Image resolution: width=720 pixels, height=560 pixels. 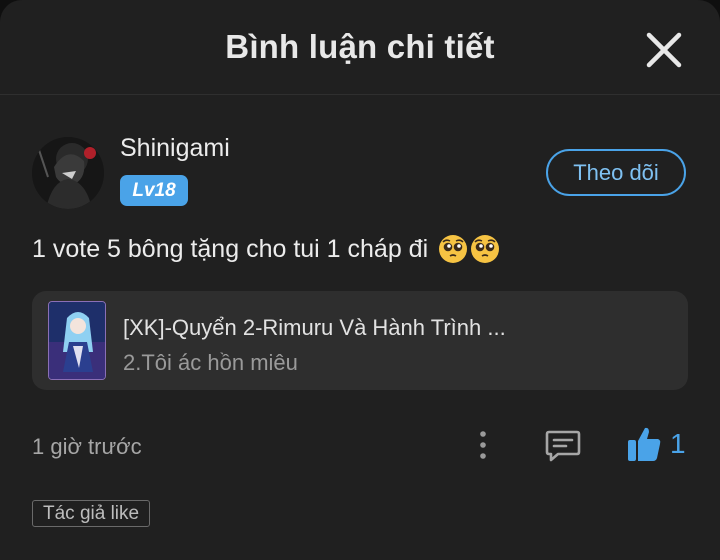 What do you see at coordinates (644, 444) in the screenshot?
I see `thumbs-up-icon` at bounding box center [644, 444].